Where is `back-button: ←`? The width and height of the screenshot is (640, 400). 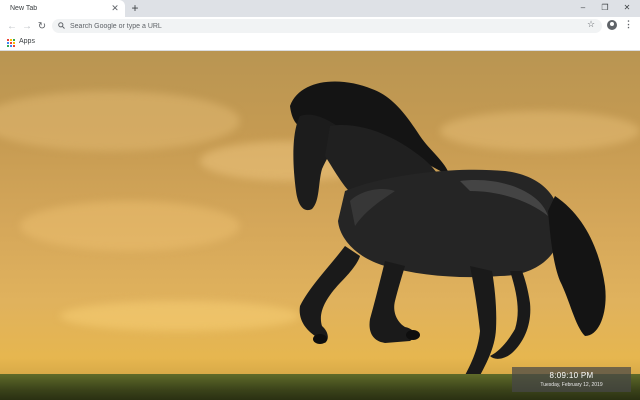 back-button: ← is located at coordinates (12, 26).